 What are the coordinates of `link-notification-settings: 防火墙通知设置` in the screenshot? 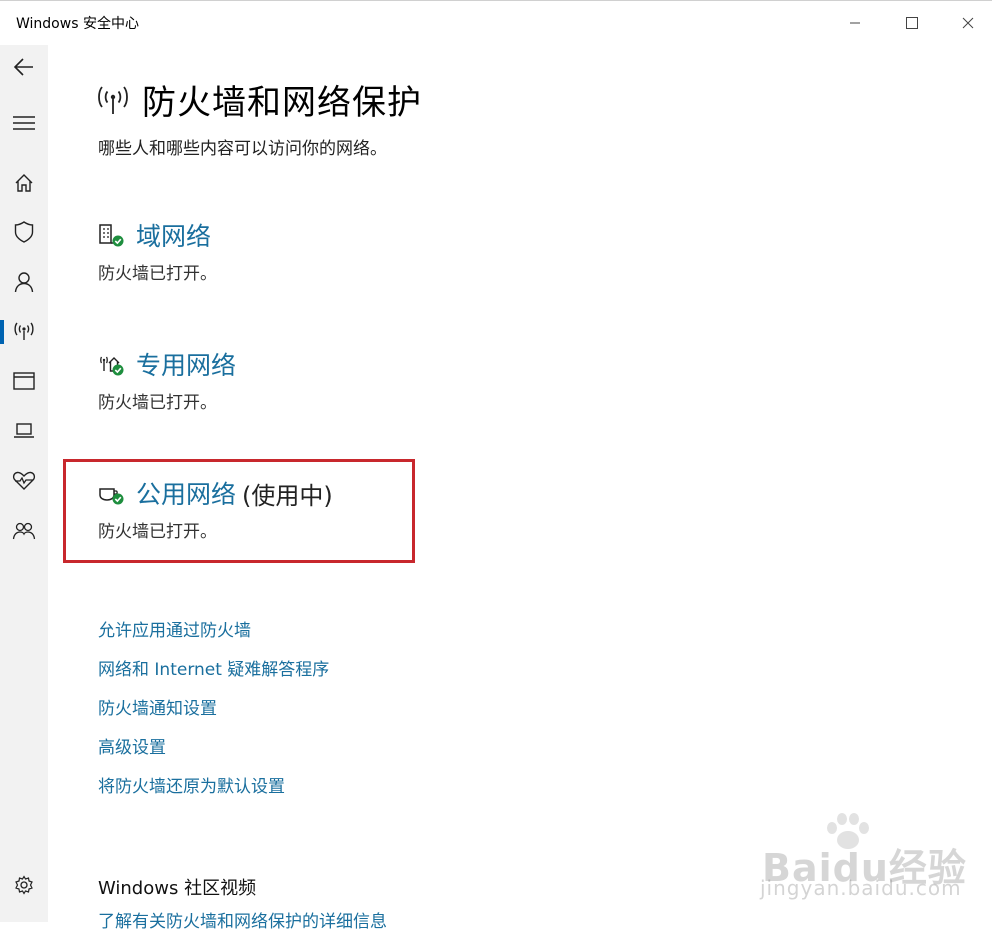 It's located at (213, 716).